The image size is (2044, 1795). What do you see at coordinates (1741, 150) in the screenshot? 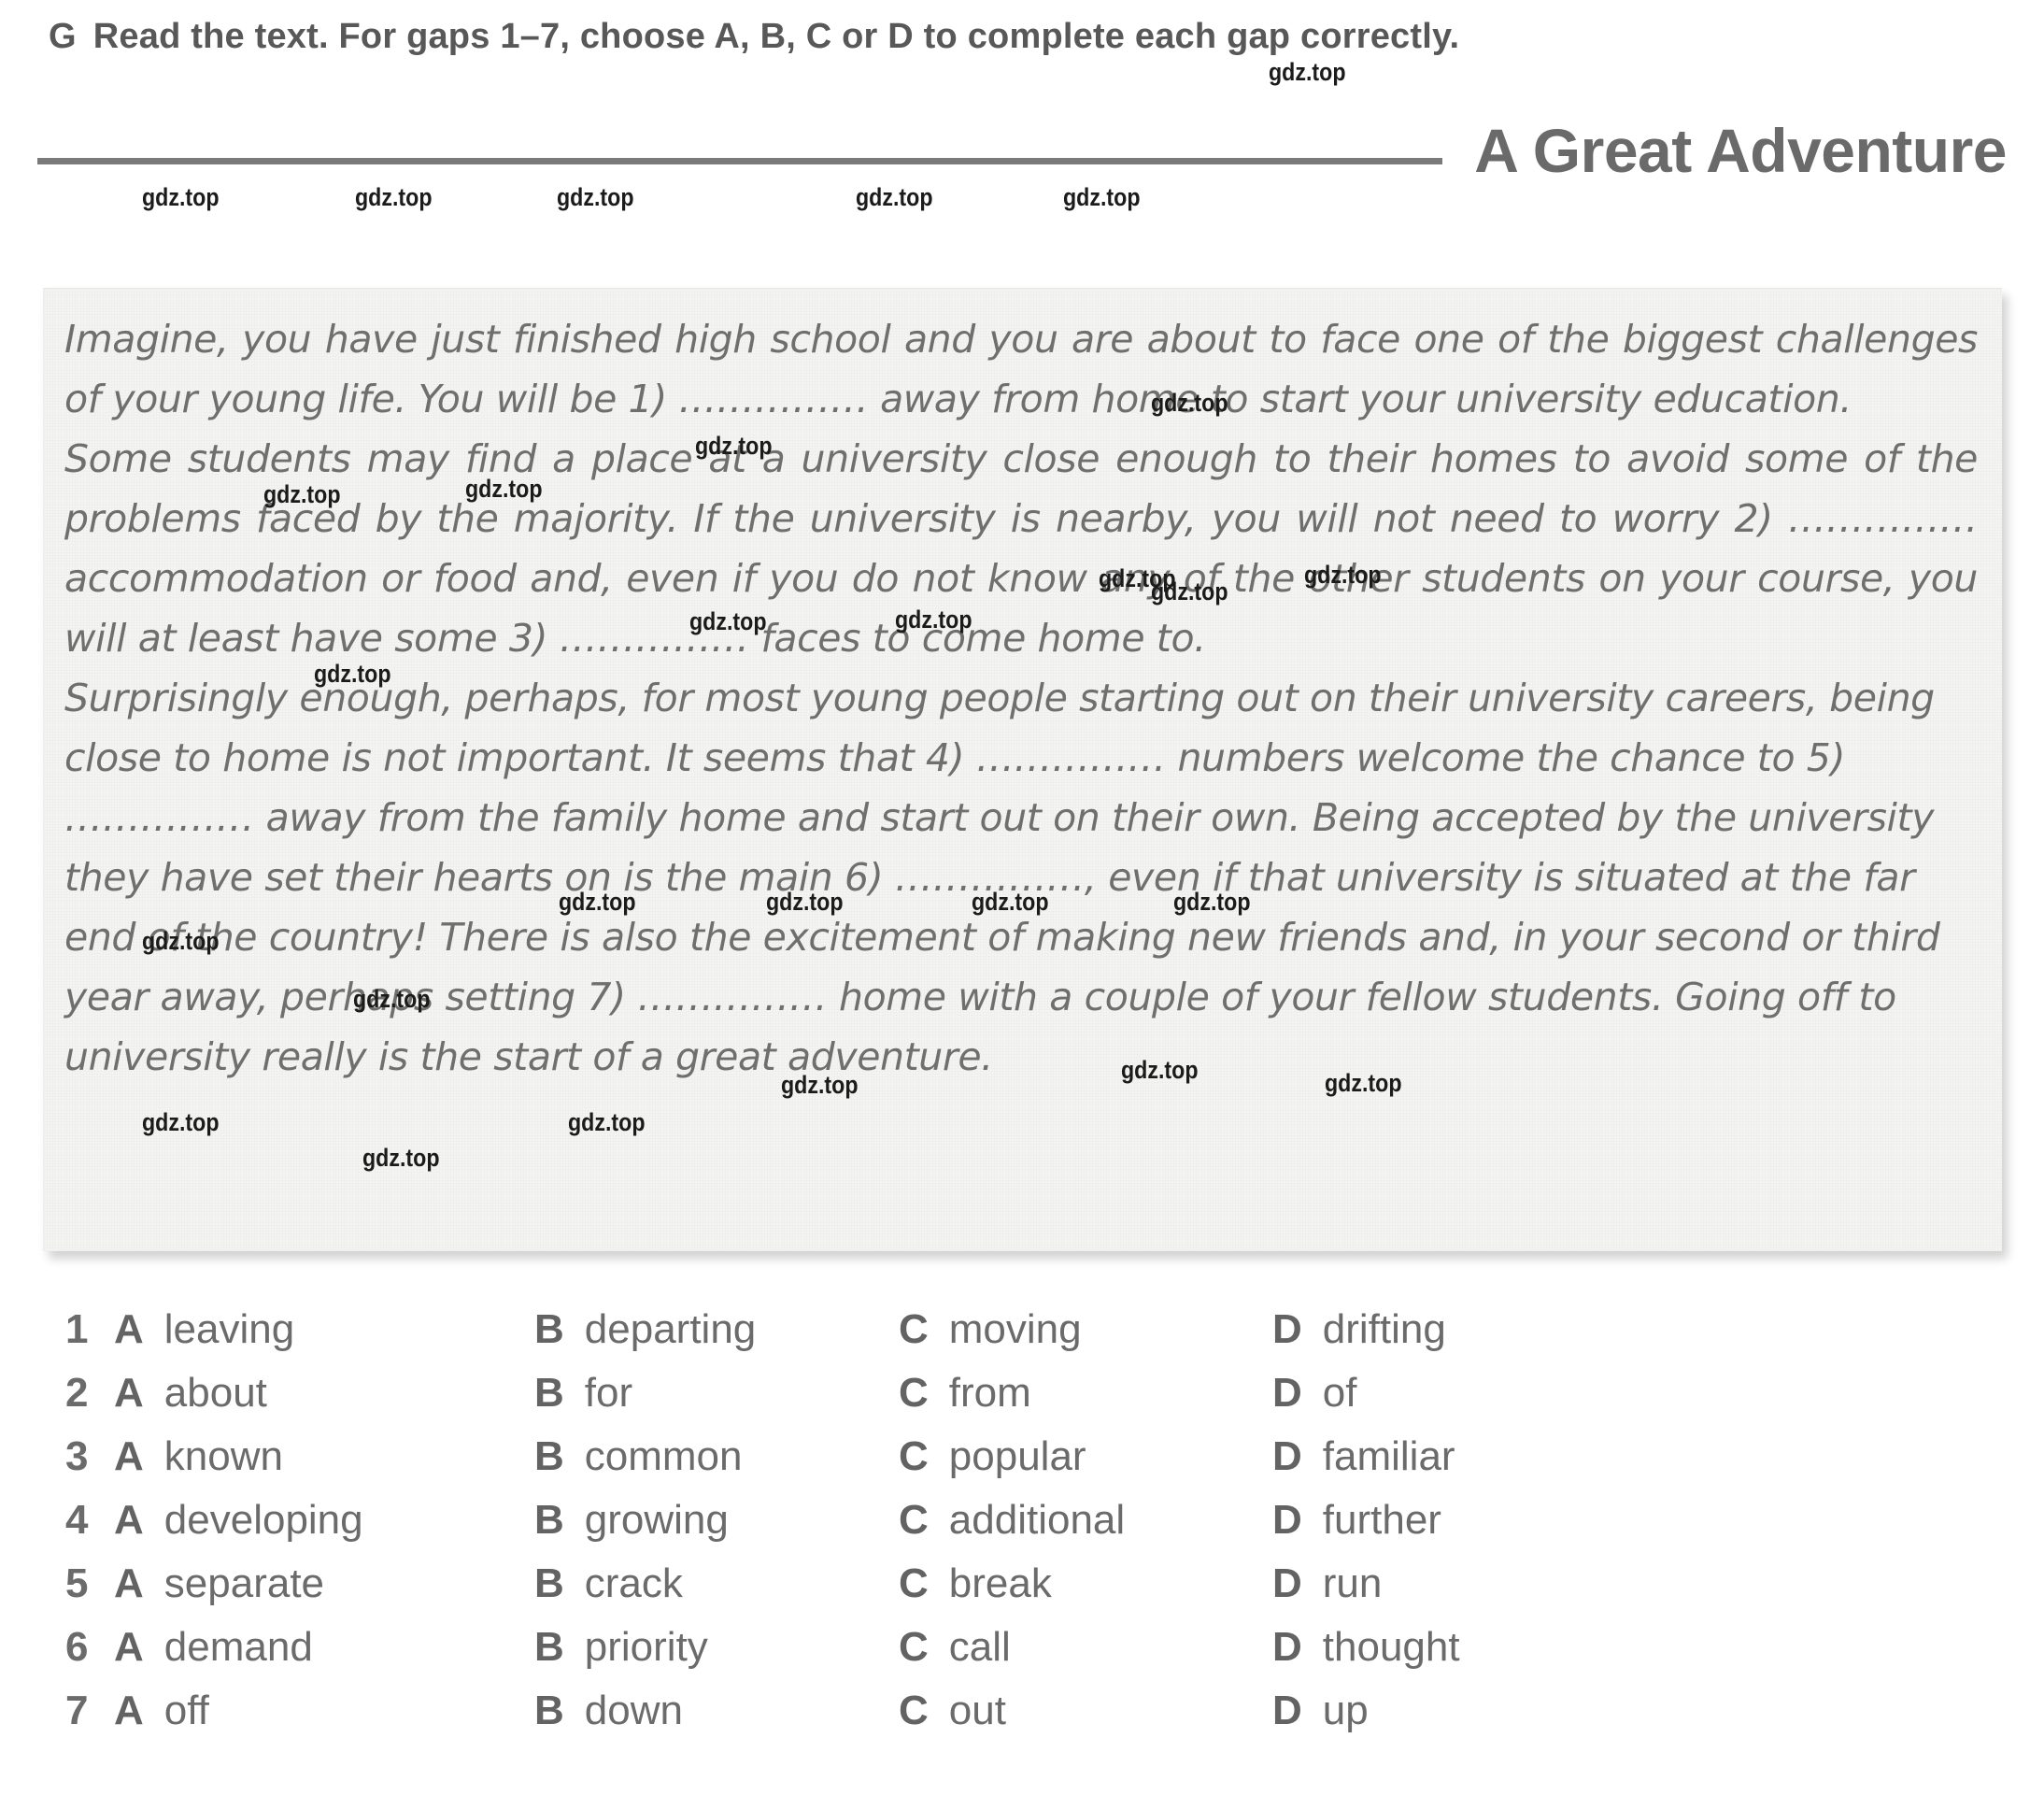
I see `article-title: A Great Adventure` at bounding box center [1741, 150].